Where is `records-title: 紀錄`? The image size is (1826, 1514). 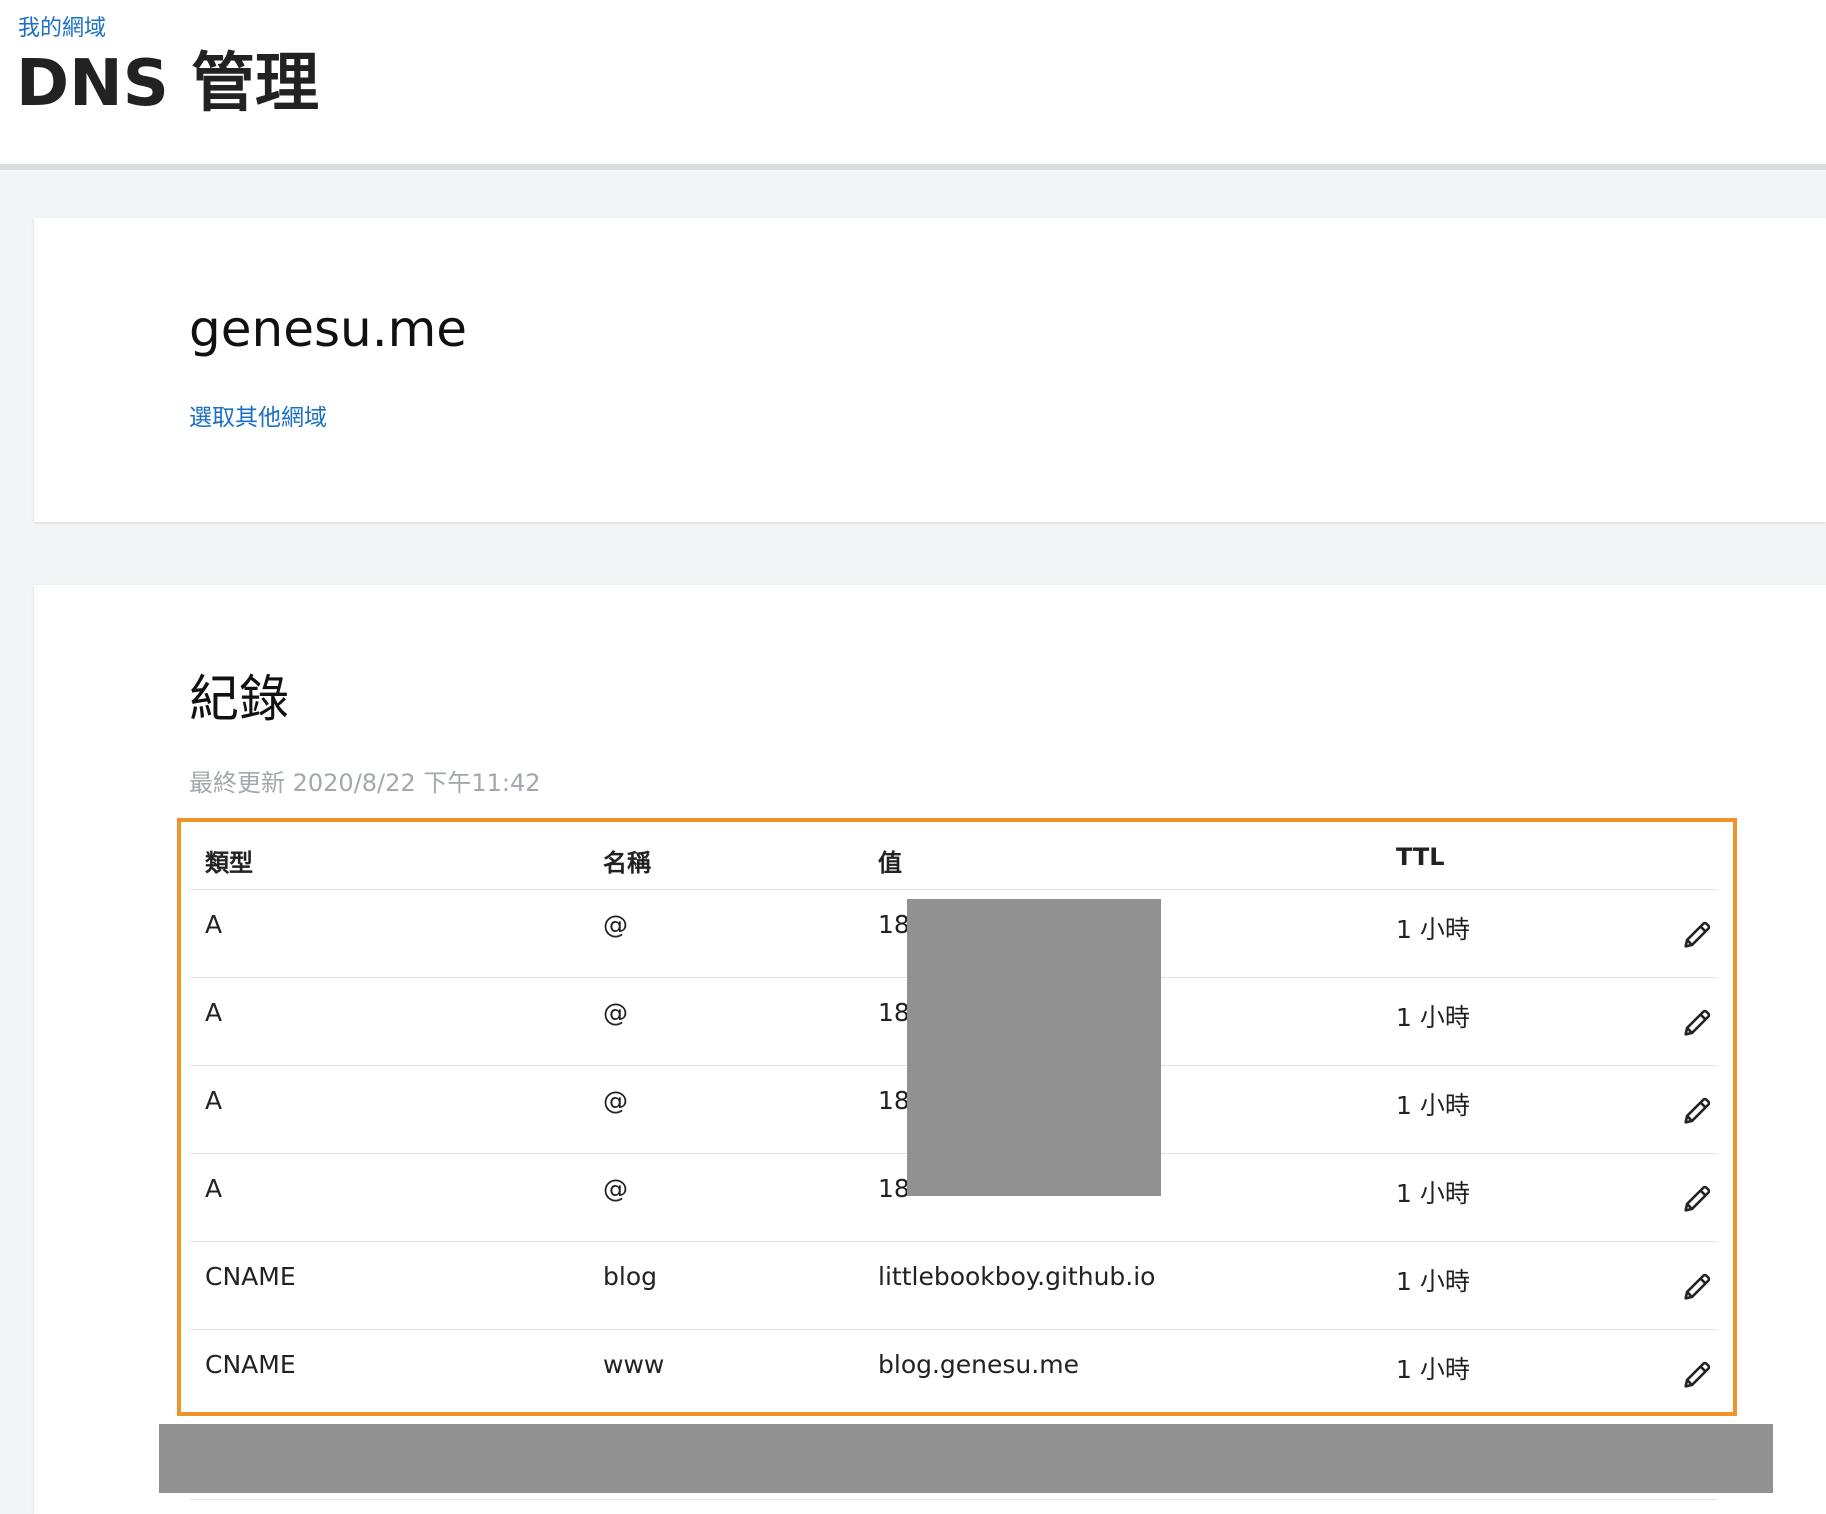
records-title: 紀錄 is located at coordinates (239, 699).